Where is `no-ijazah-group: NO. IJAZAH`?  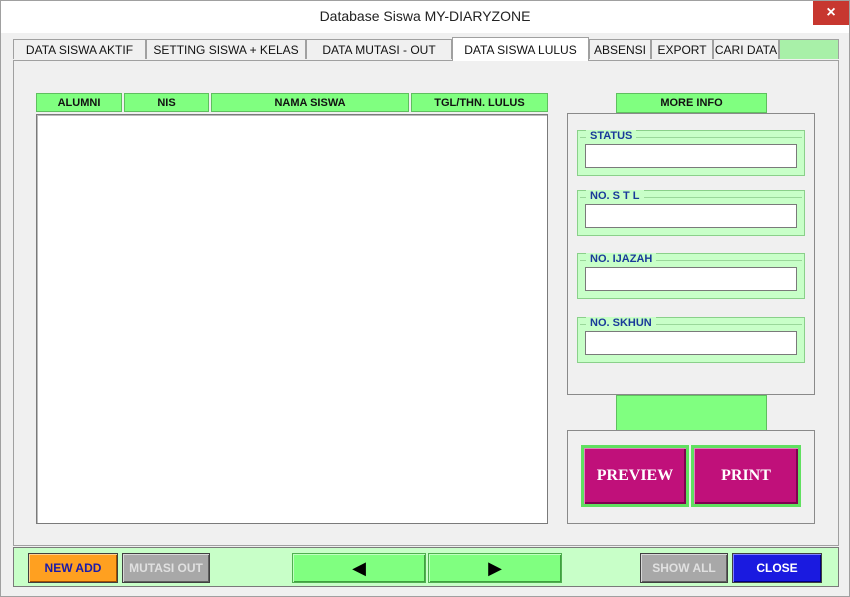
no-ijazah-group: NO. IJAZAH is located at coordinates (691, 276).